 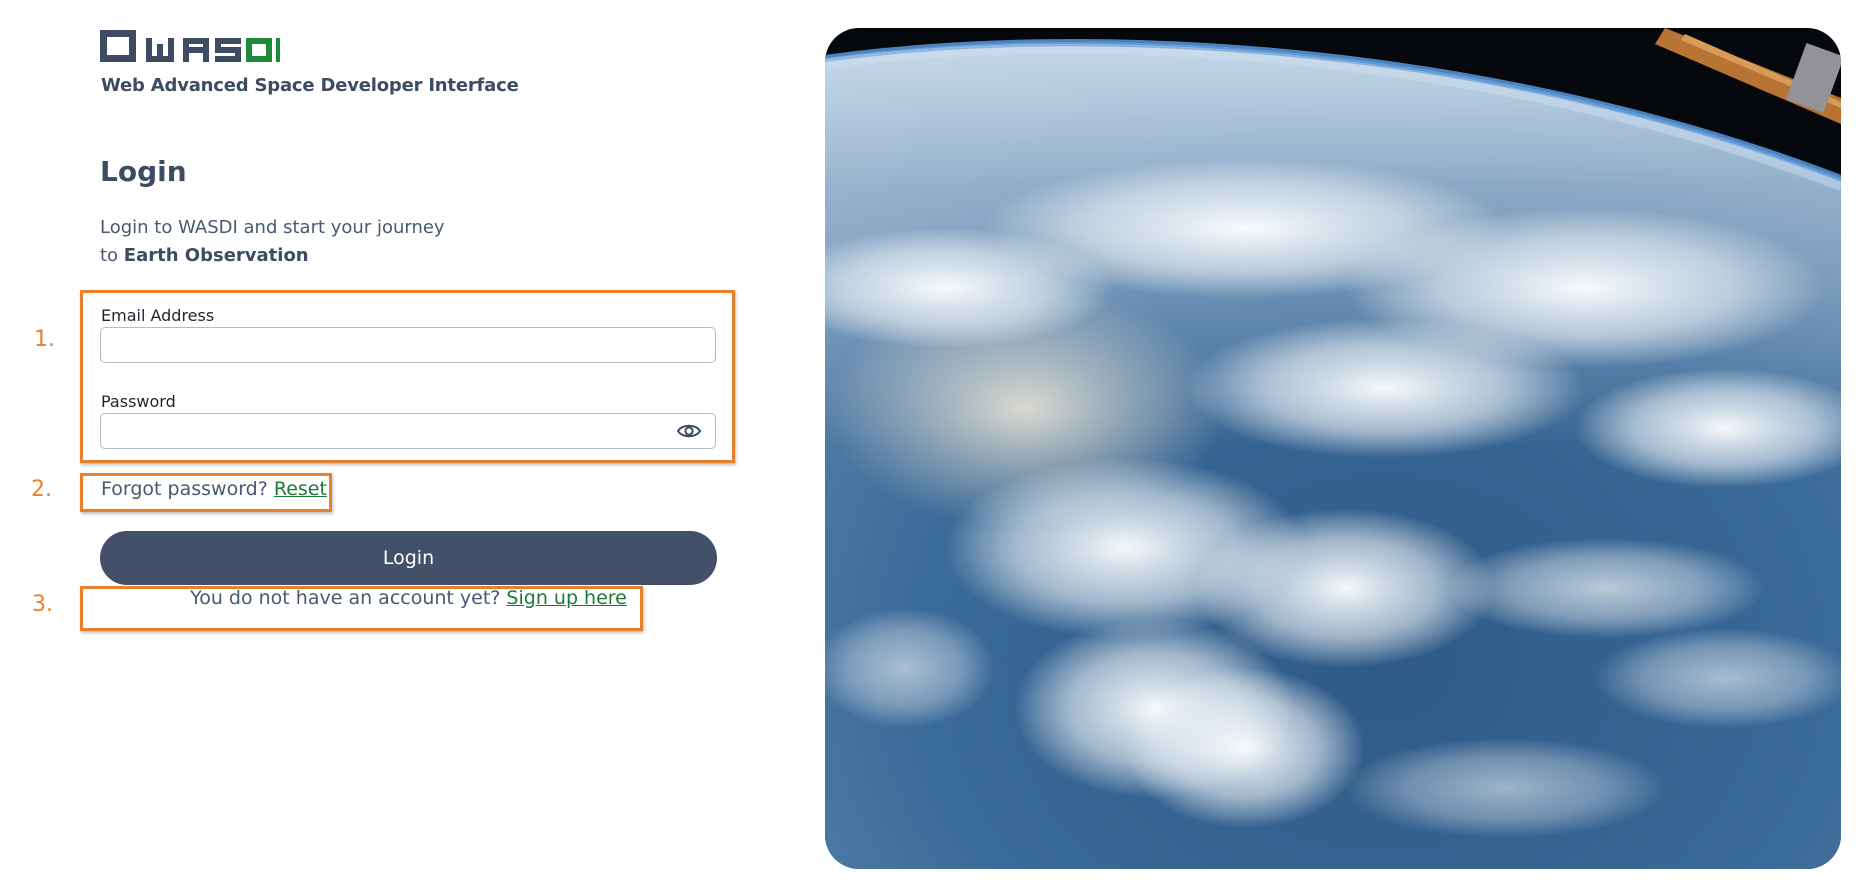 I want to click on annotation-label-1: 1., so click(x=44, y=339).